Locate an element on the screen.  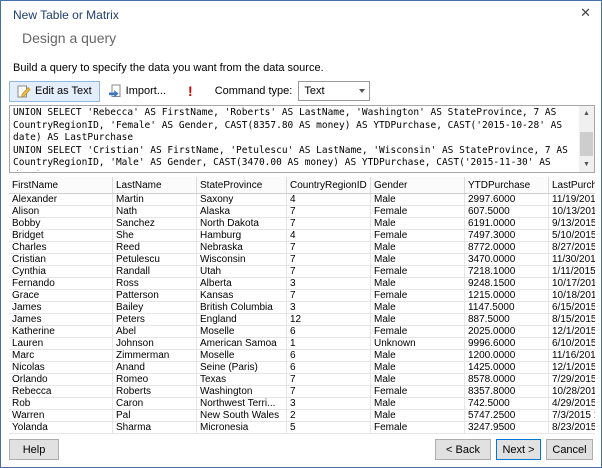
grid-cell: Anand is located at coordinates (154, 367).